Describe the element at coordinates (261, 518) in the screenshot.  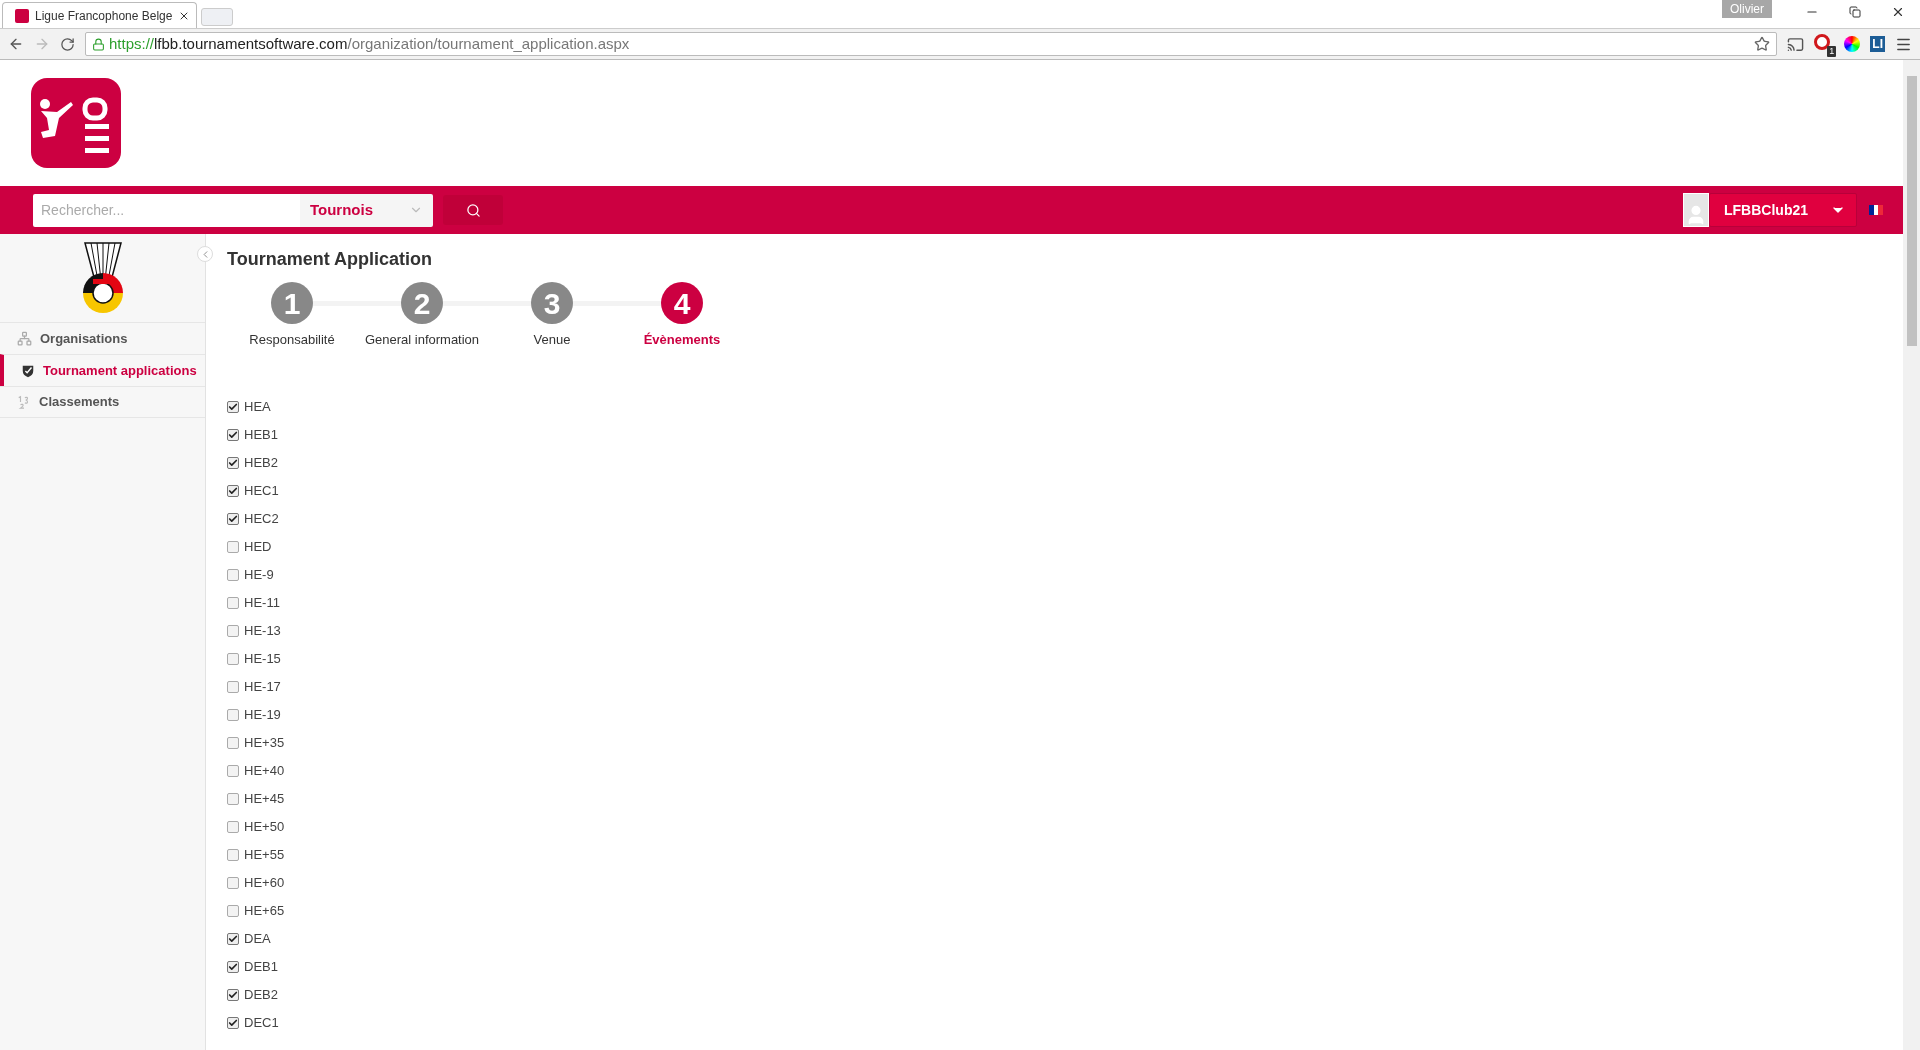
I see `event-label: HEC2` at that location.